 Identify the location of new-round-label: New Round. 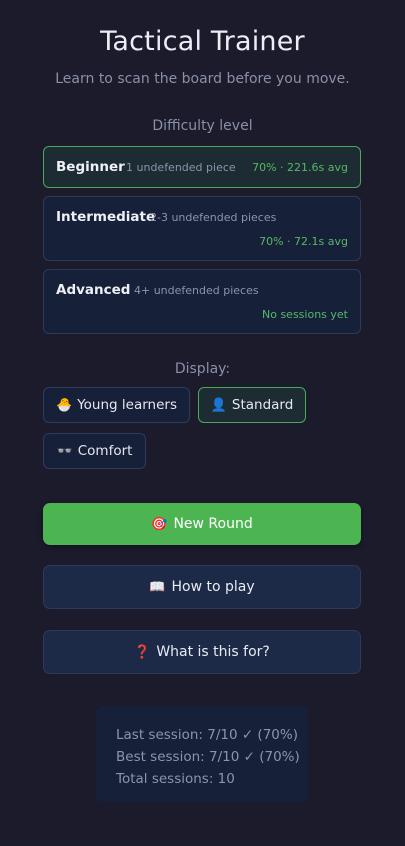
(213, 524).